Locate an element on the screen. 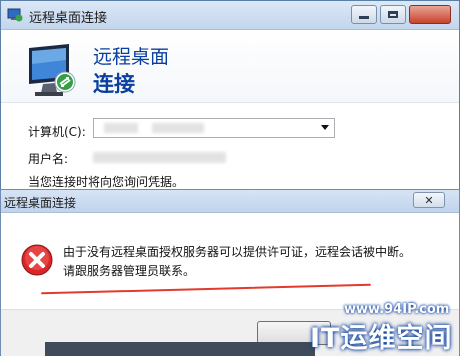  error-icon is located at coordinates (37, 260).